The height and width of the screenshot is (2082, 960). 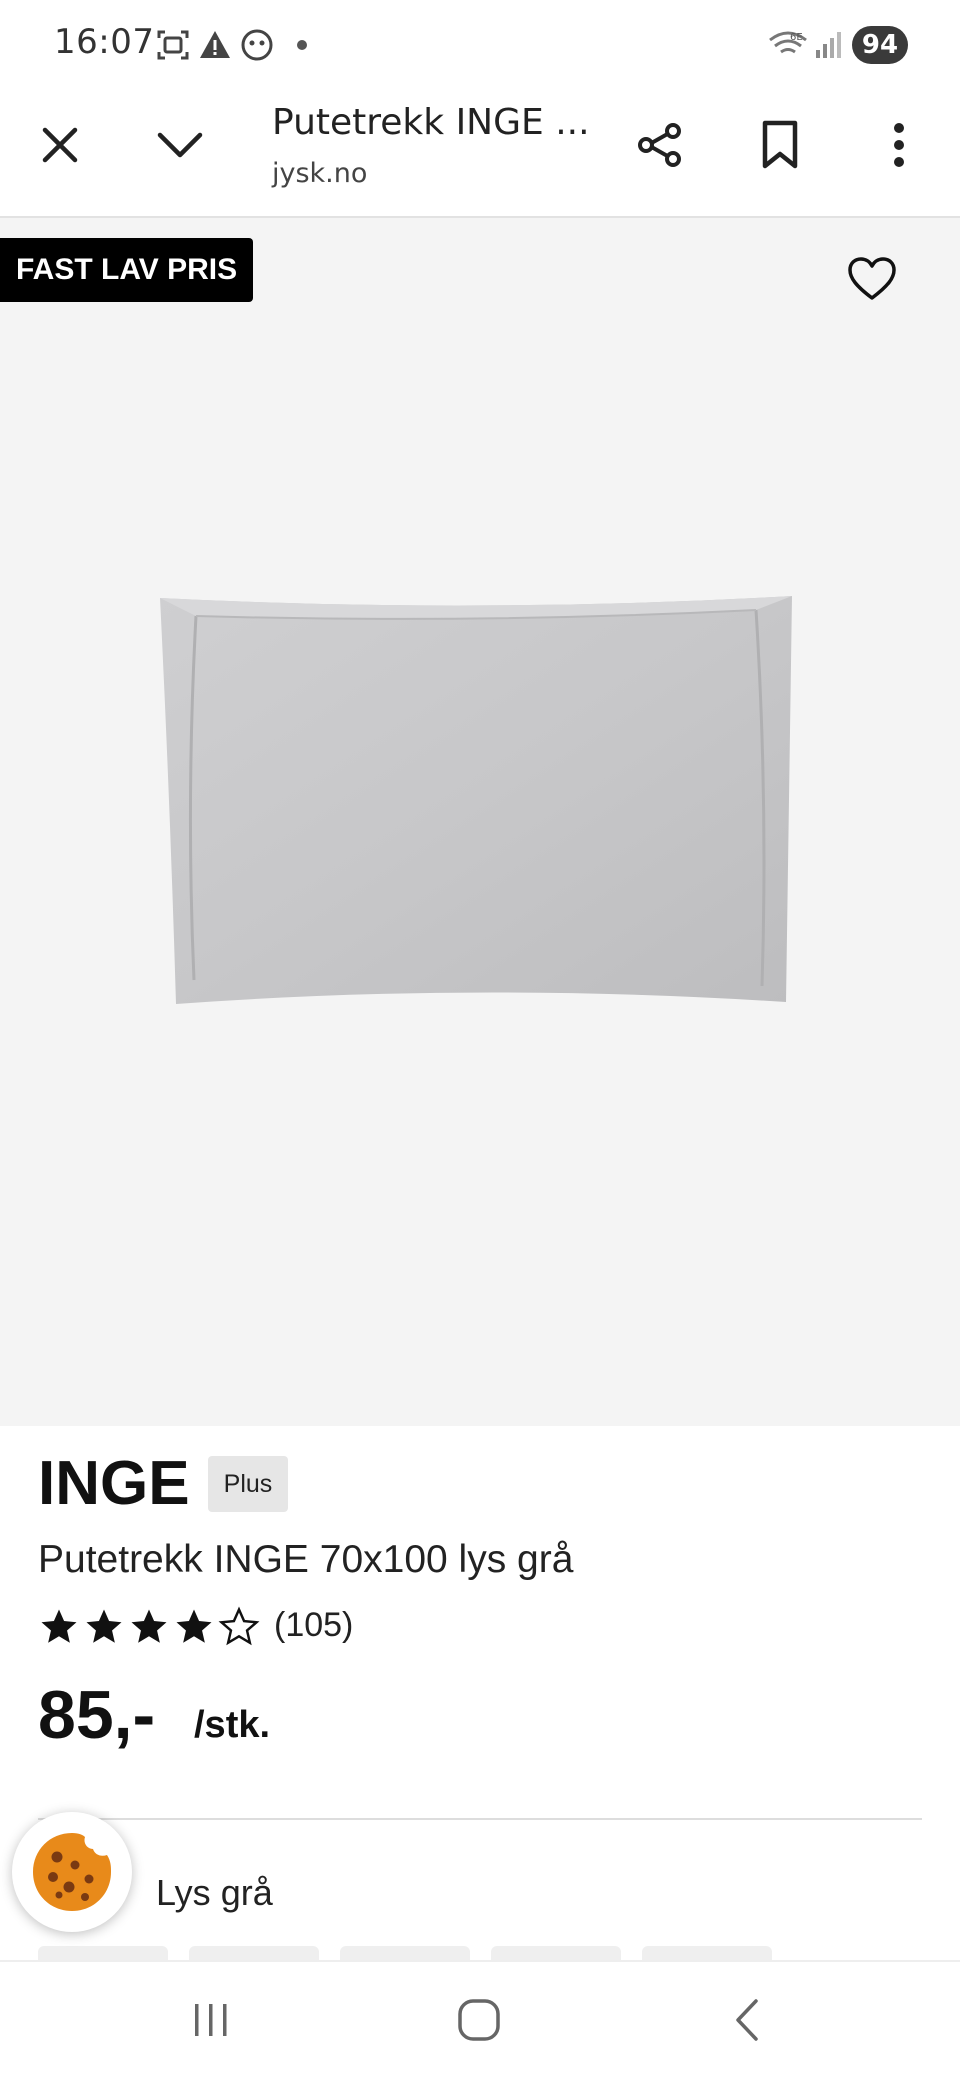 What do you see at coordinates (872, 280) in the screenshot?
I see `favorite-heart-icon` at bounding box center [872, 280].